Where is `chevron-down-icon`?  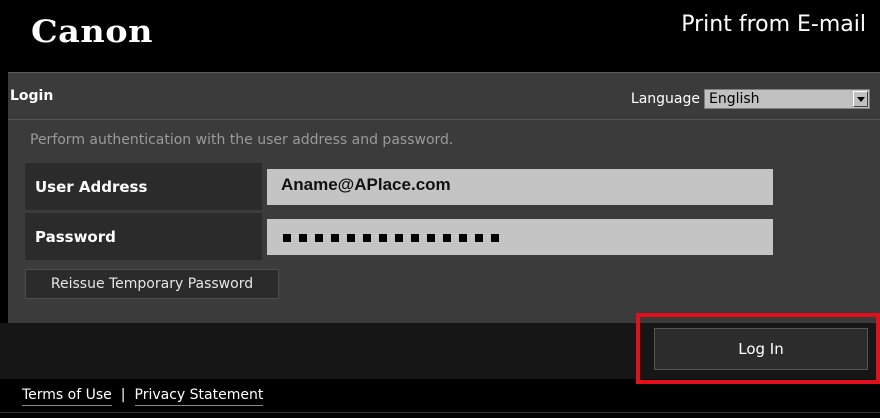
chevron-down-icon is located at coordinates (861, 99).